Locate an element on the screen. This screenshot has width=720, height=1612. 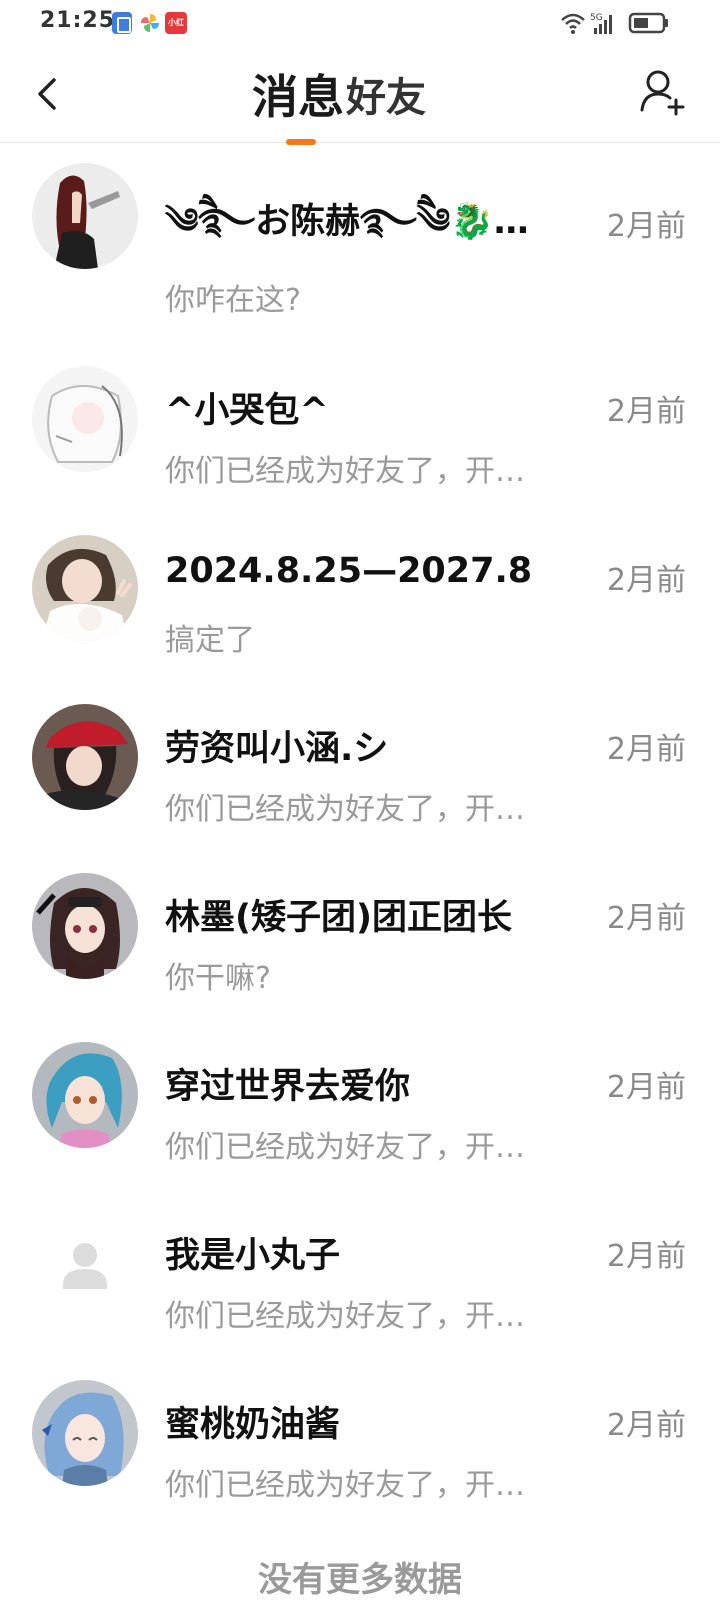
conversation-name: 蜜桃奶油酱 is located at coordinates (253, 1425).